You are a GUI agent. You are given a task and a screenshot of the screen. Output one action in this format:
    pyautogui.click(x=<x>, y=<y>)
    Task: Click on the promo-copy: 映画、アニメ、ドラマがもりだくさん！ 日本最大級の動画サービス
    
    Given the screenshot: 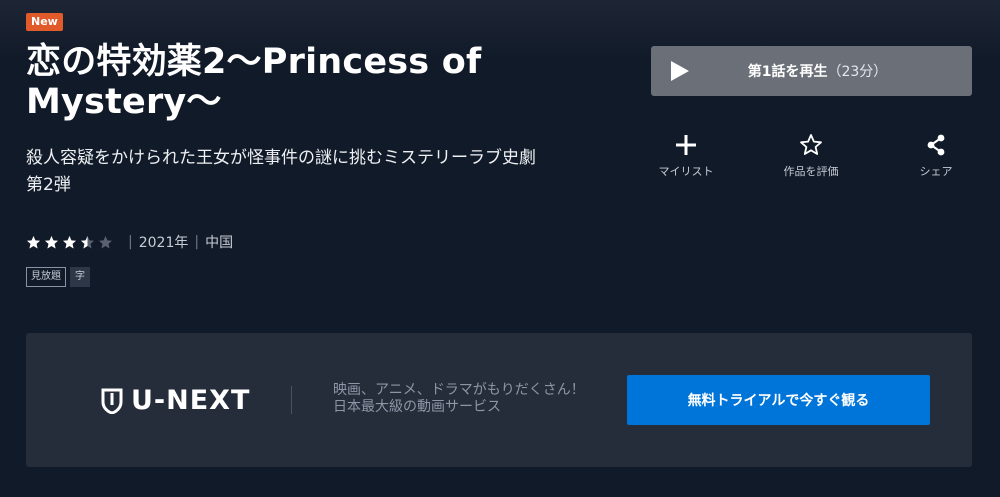 What is the action you would take?
    pyautogui.click(x=463, y=399)
    